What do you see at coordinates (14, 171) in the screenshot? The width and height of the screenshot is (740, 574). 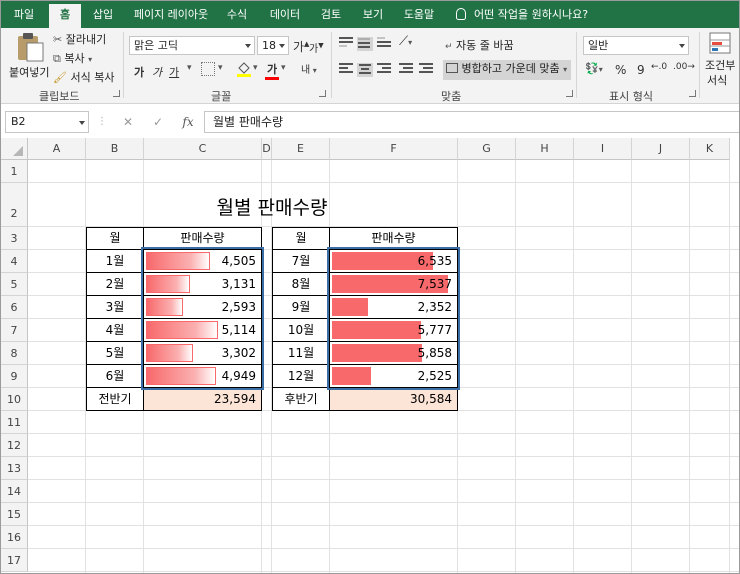 I see `row-header-1: 1` at bounding box center [14, 171].